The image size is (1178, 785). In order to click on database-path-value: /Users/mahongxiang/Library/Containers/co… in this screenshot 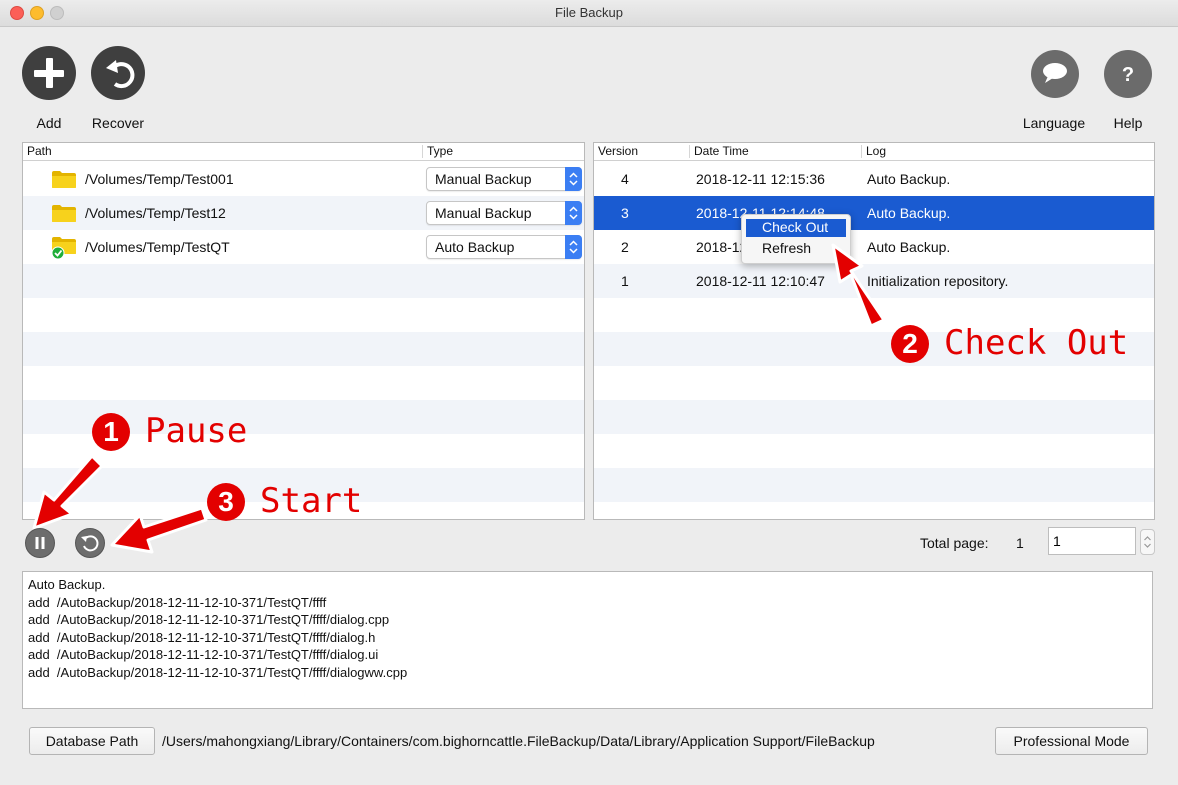, I will do `click(518, 741)`.